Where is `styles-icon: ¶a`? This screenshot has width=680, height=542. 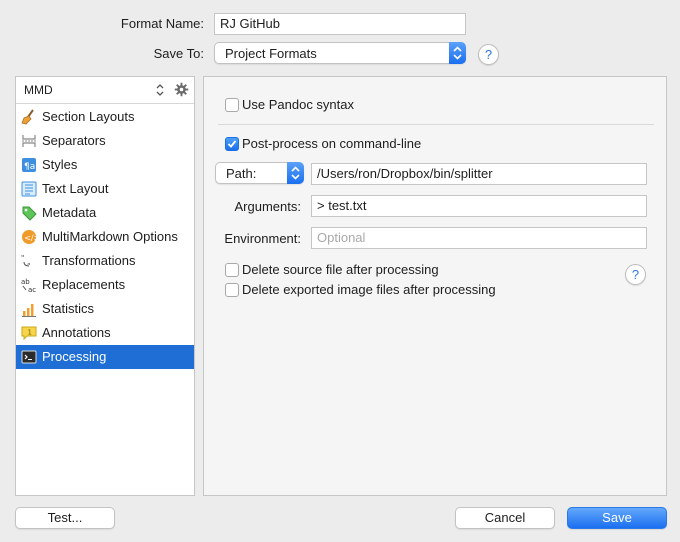
styles-icon: ¶a is located at coordinates (29, 165).